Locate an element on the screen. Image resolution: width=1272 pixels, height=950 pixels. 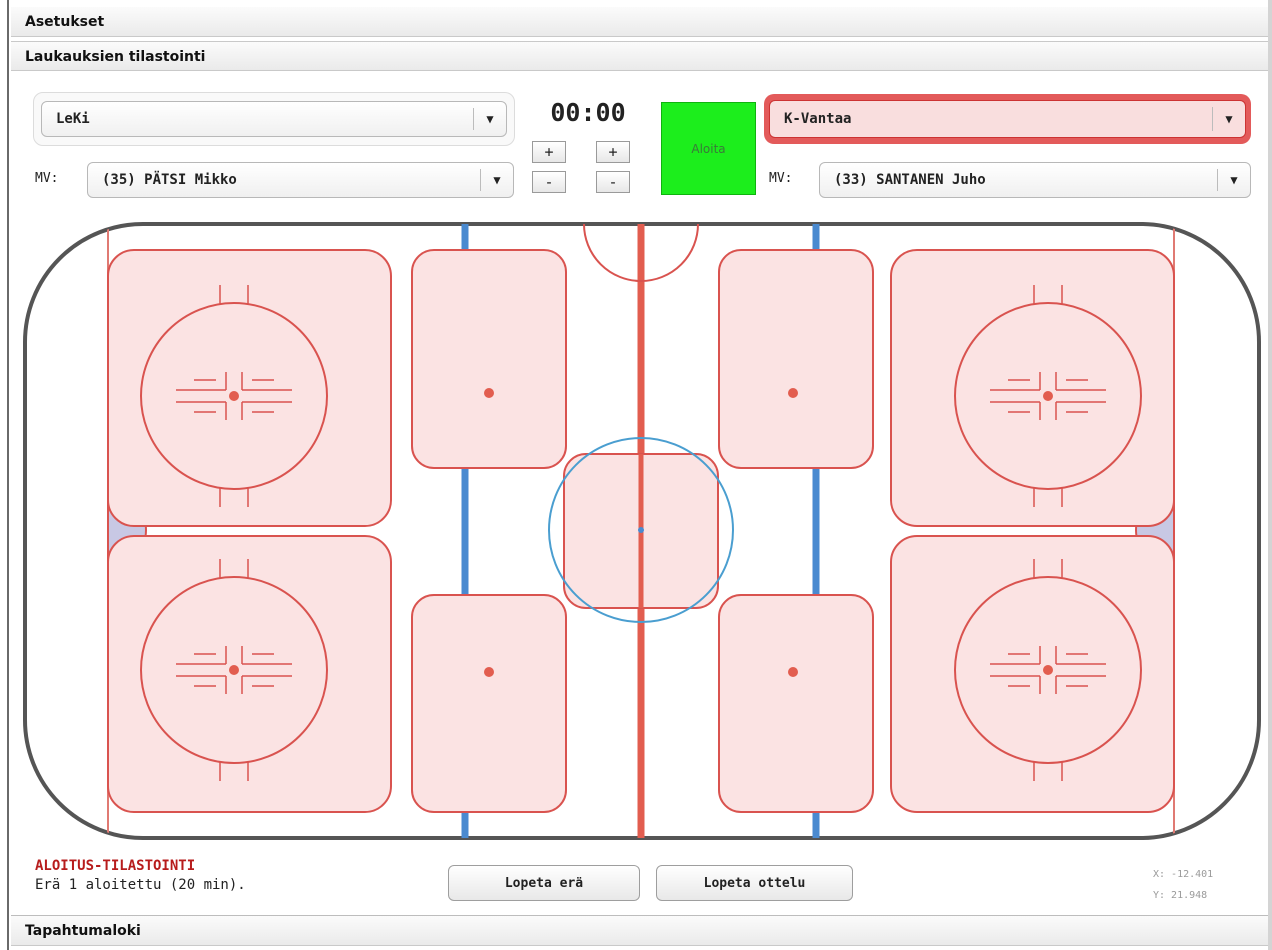
end-game-button: Lopeta ottelu is located at coordinates (754, 883).